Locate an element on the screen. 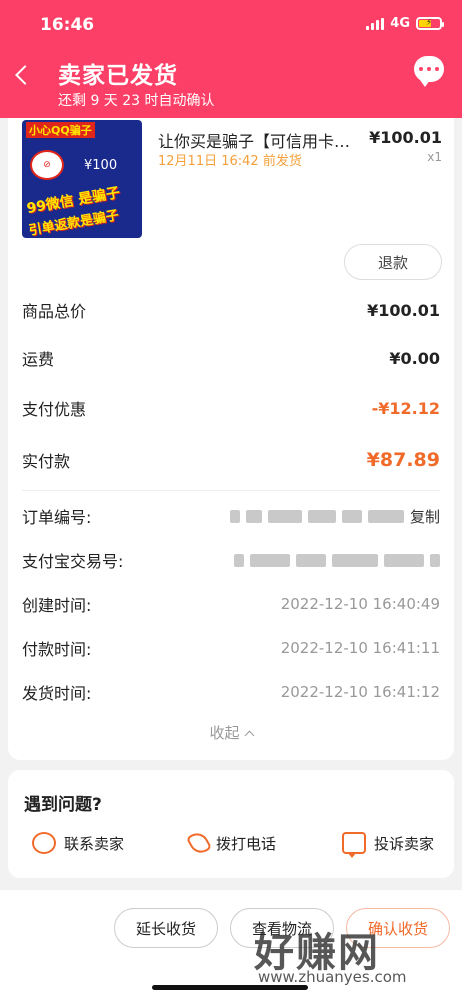 The height and width of the screenshot is (1000, 462). collapse-button: 收起 is located at coordinates (231, 732).